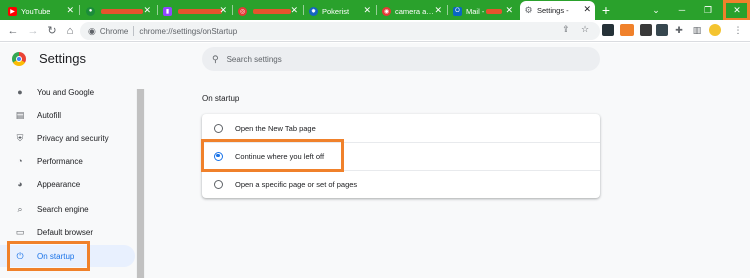 The width and height of the screenshot is (750, 278). I want to click on gauge-icon: ◔, so click(20, 161).